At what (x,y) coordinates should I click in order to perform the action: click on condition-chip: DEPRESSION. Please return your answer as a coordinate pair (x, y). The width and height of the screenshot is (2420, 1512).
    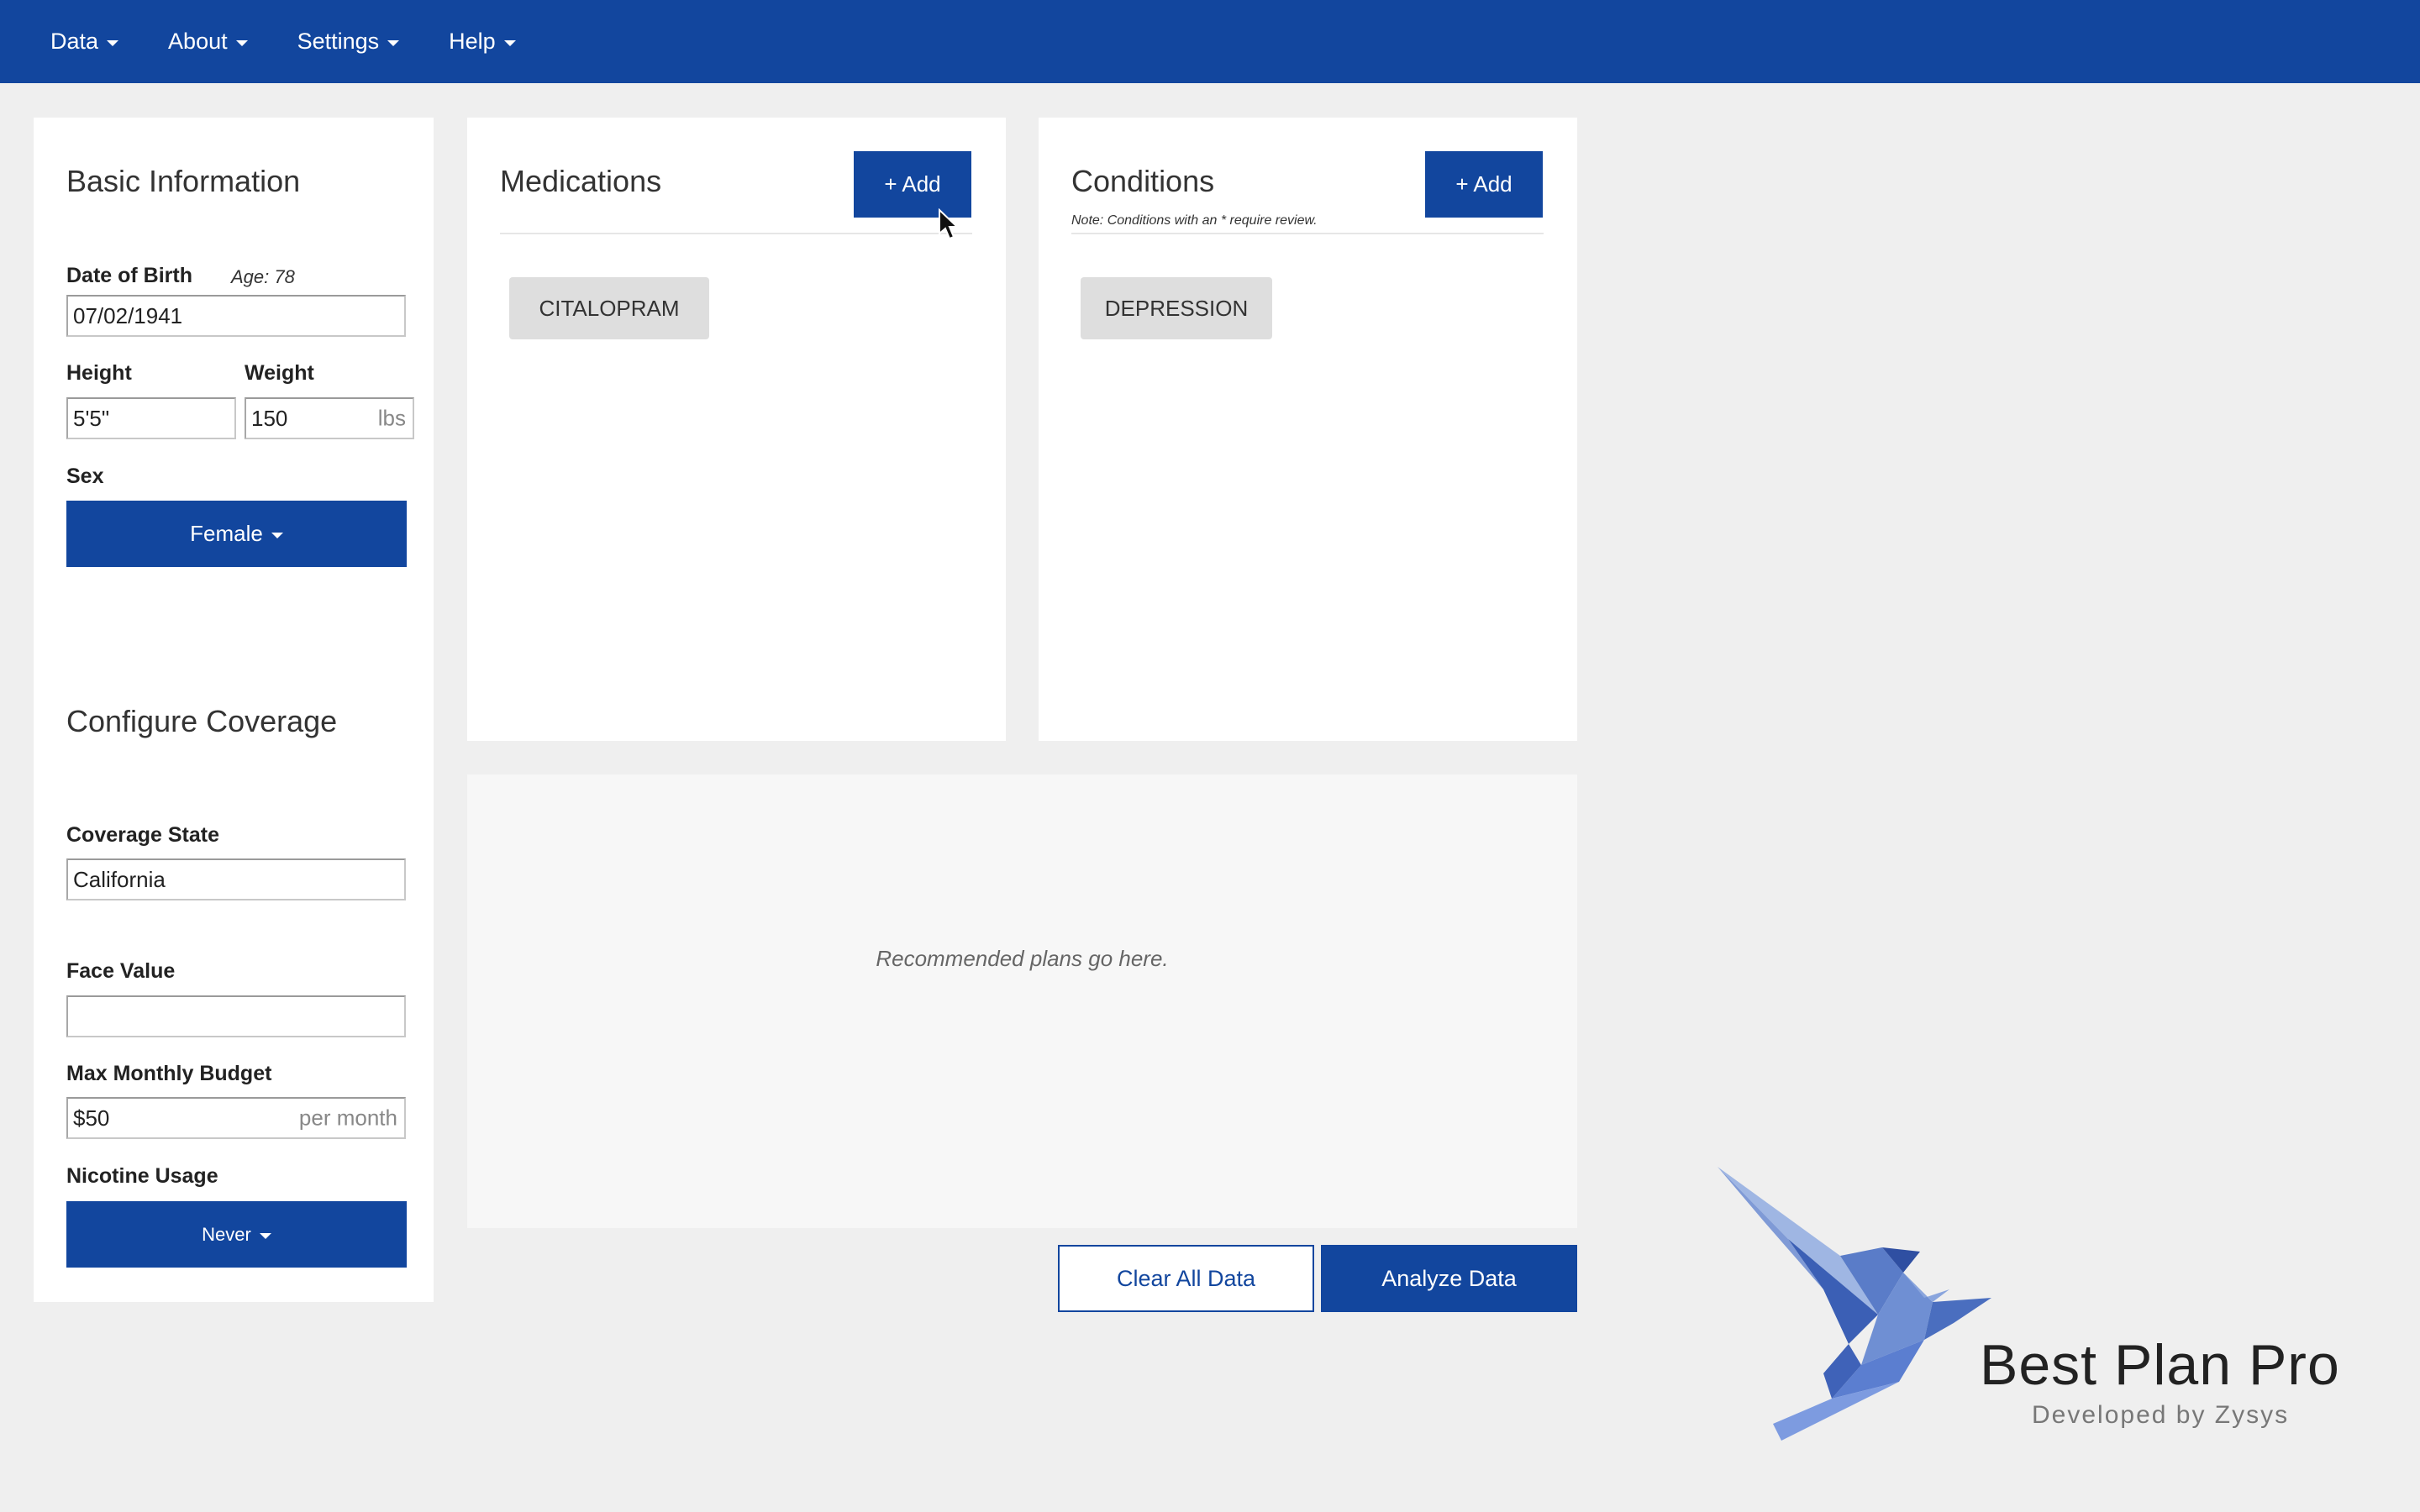
    Looking at the image, I should click on (1176, 308).